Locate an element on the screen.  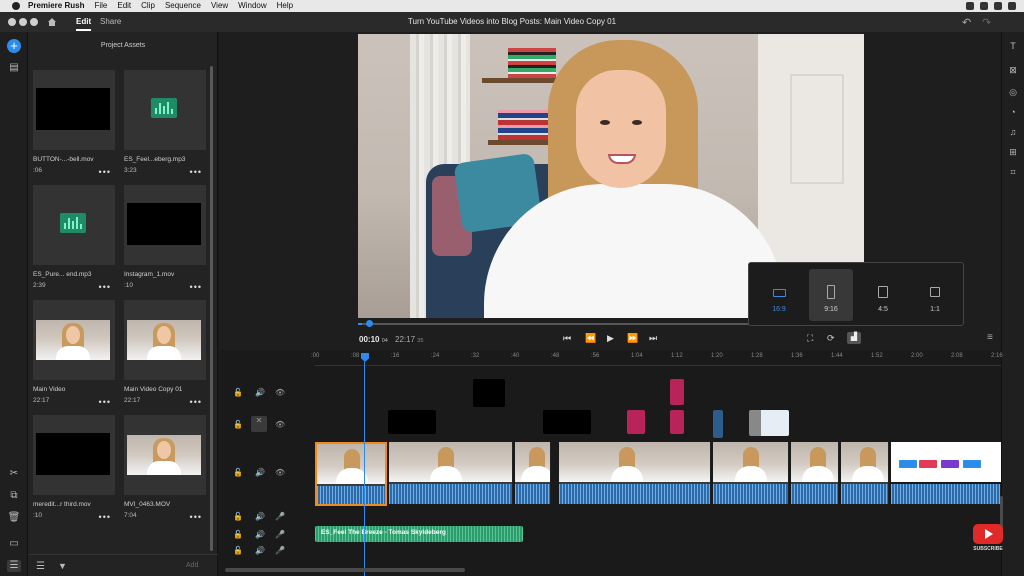
asset-item: Instagram_1.mov :10 ••• is located at coordinates (165, 245).